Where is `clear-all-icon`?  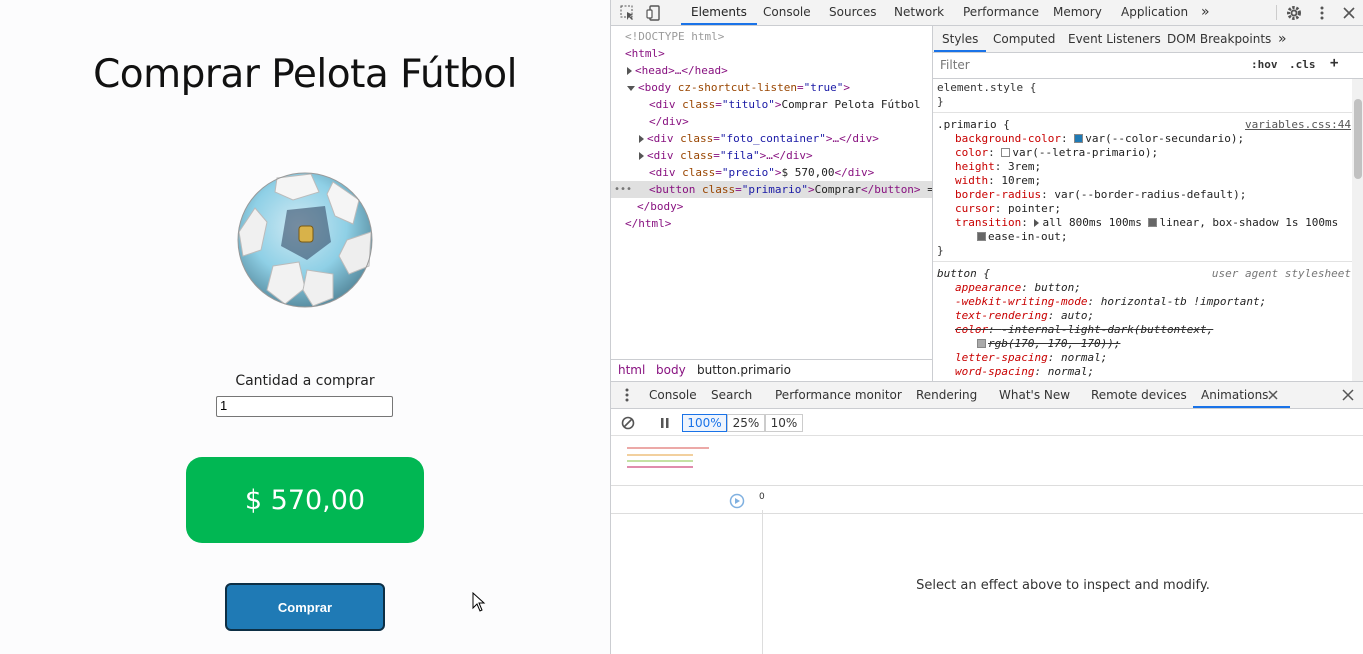
clear-all-icon is located at coordinates (628, 423).